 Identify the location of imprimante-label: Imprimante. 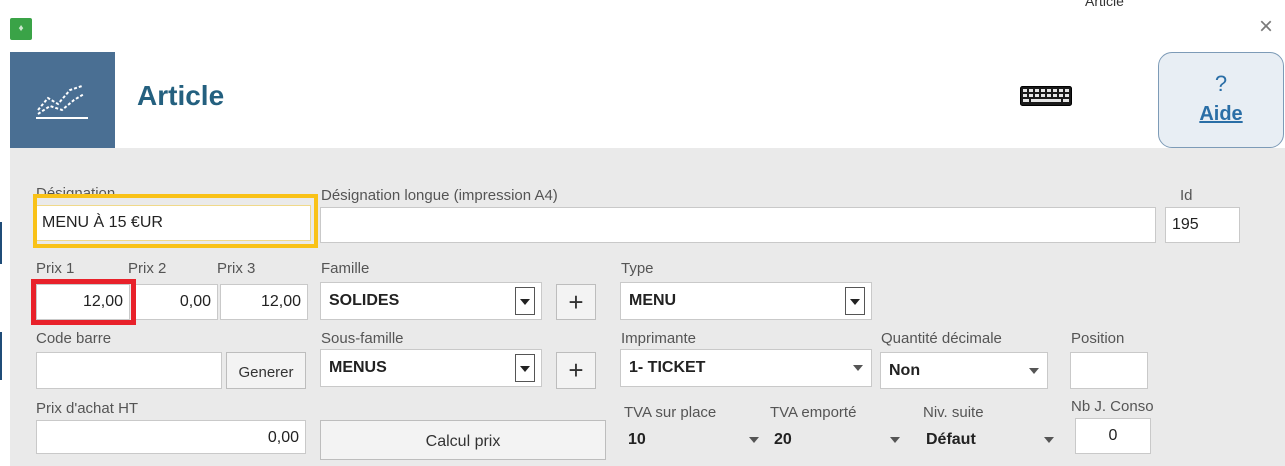
(659, 338).